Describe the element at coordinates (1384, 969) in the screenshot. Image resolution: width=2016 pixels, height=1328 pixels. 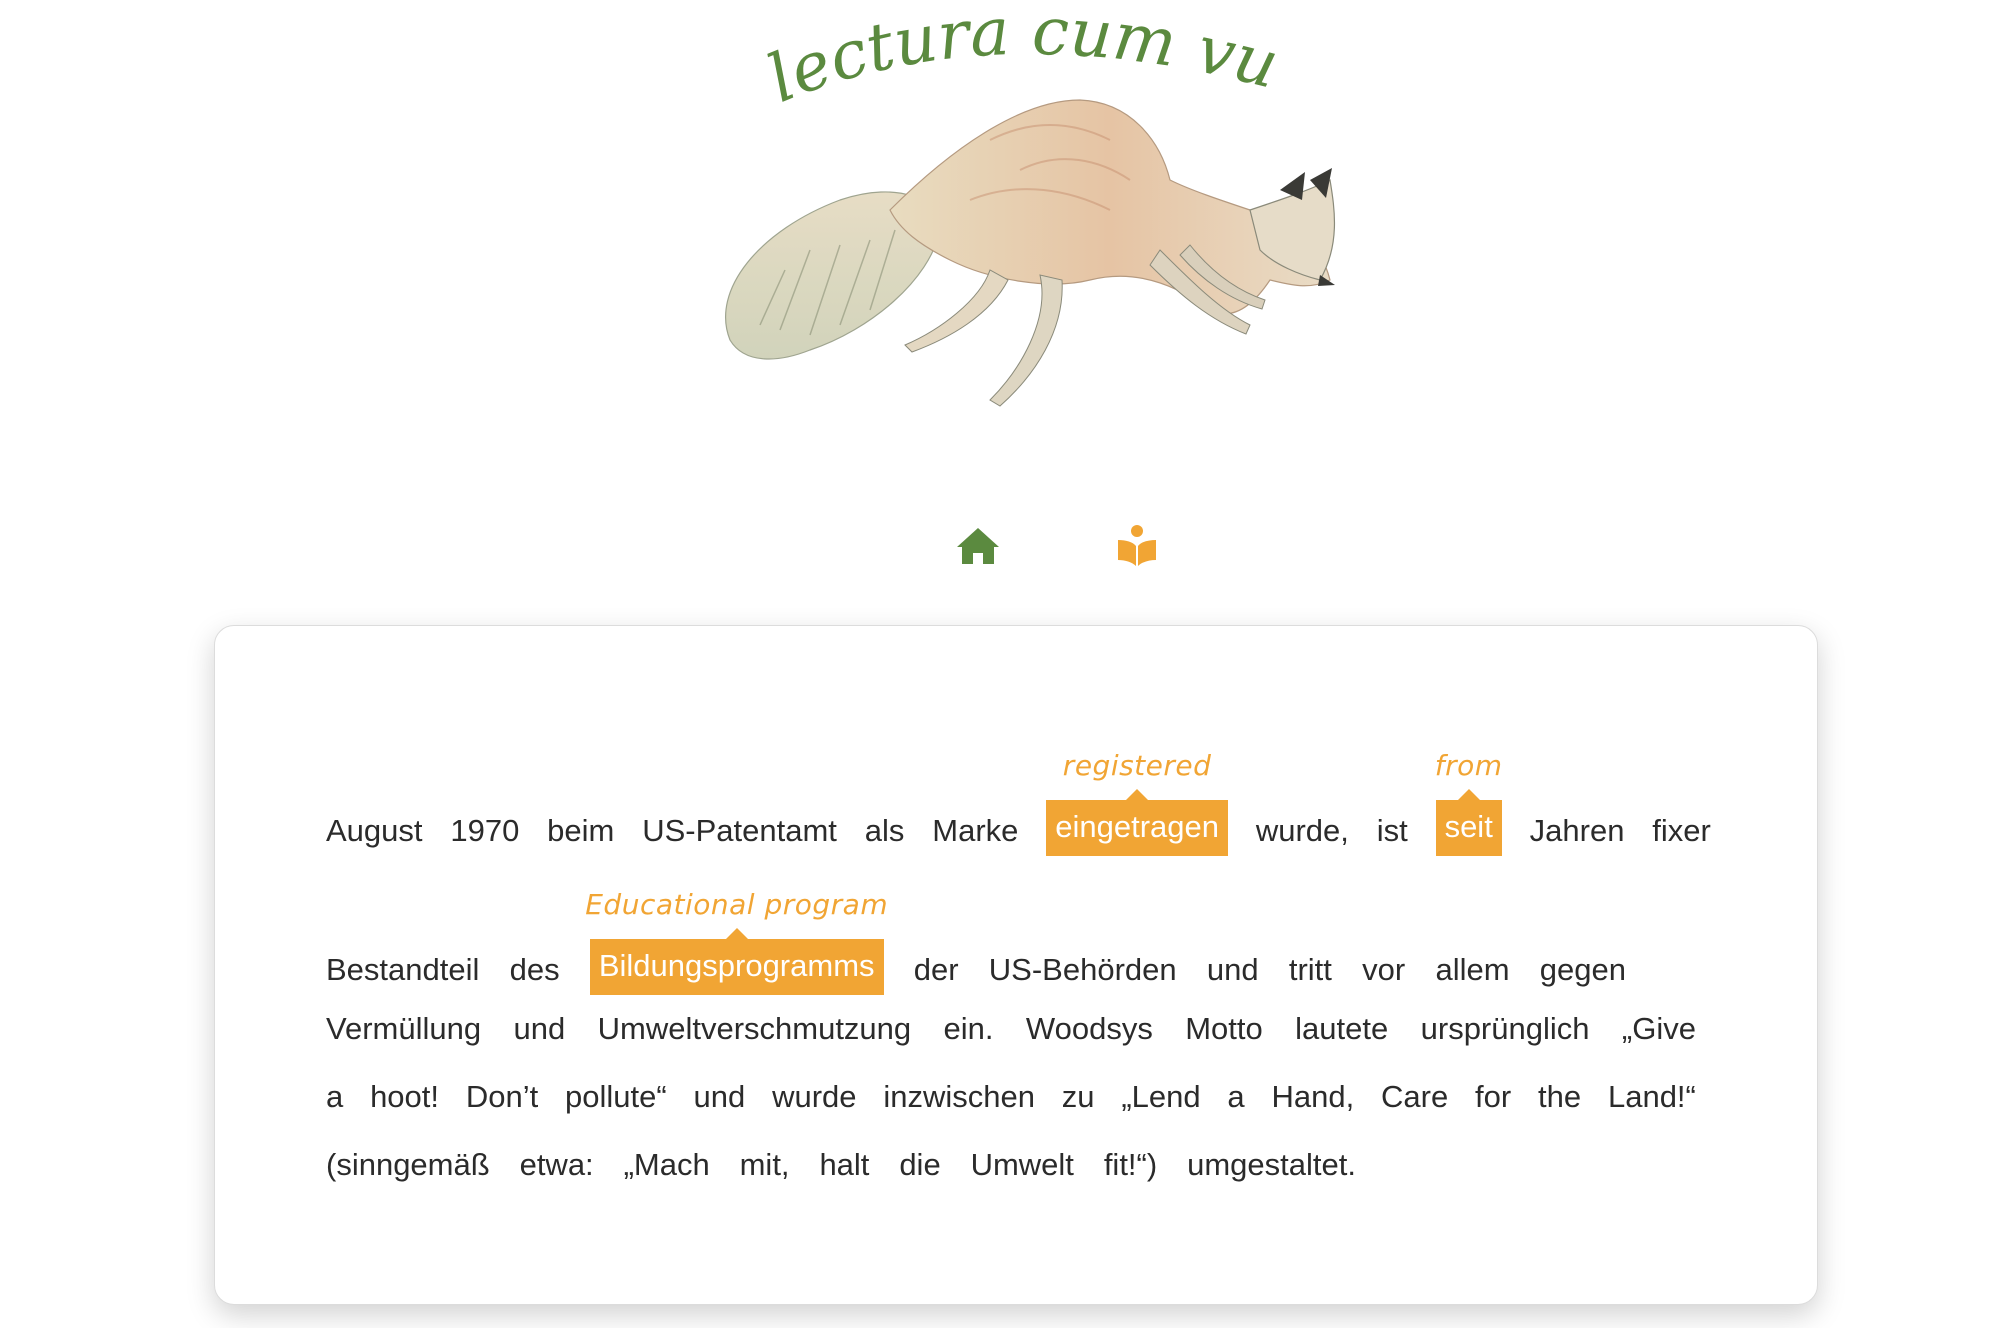
I see `word: vor` at that location.